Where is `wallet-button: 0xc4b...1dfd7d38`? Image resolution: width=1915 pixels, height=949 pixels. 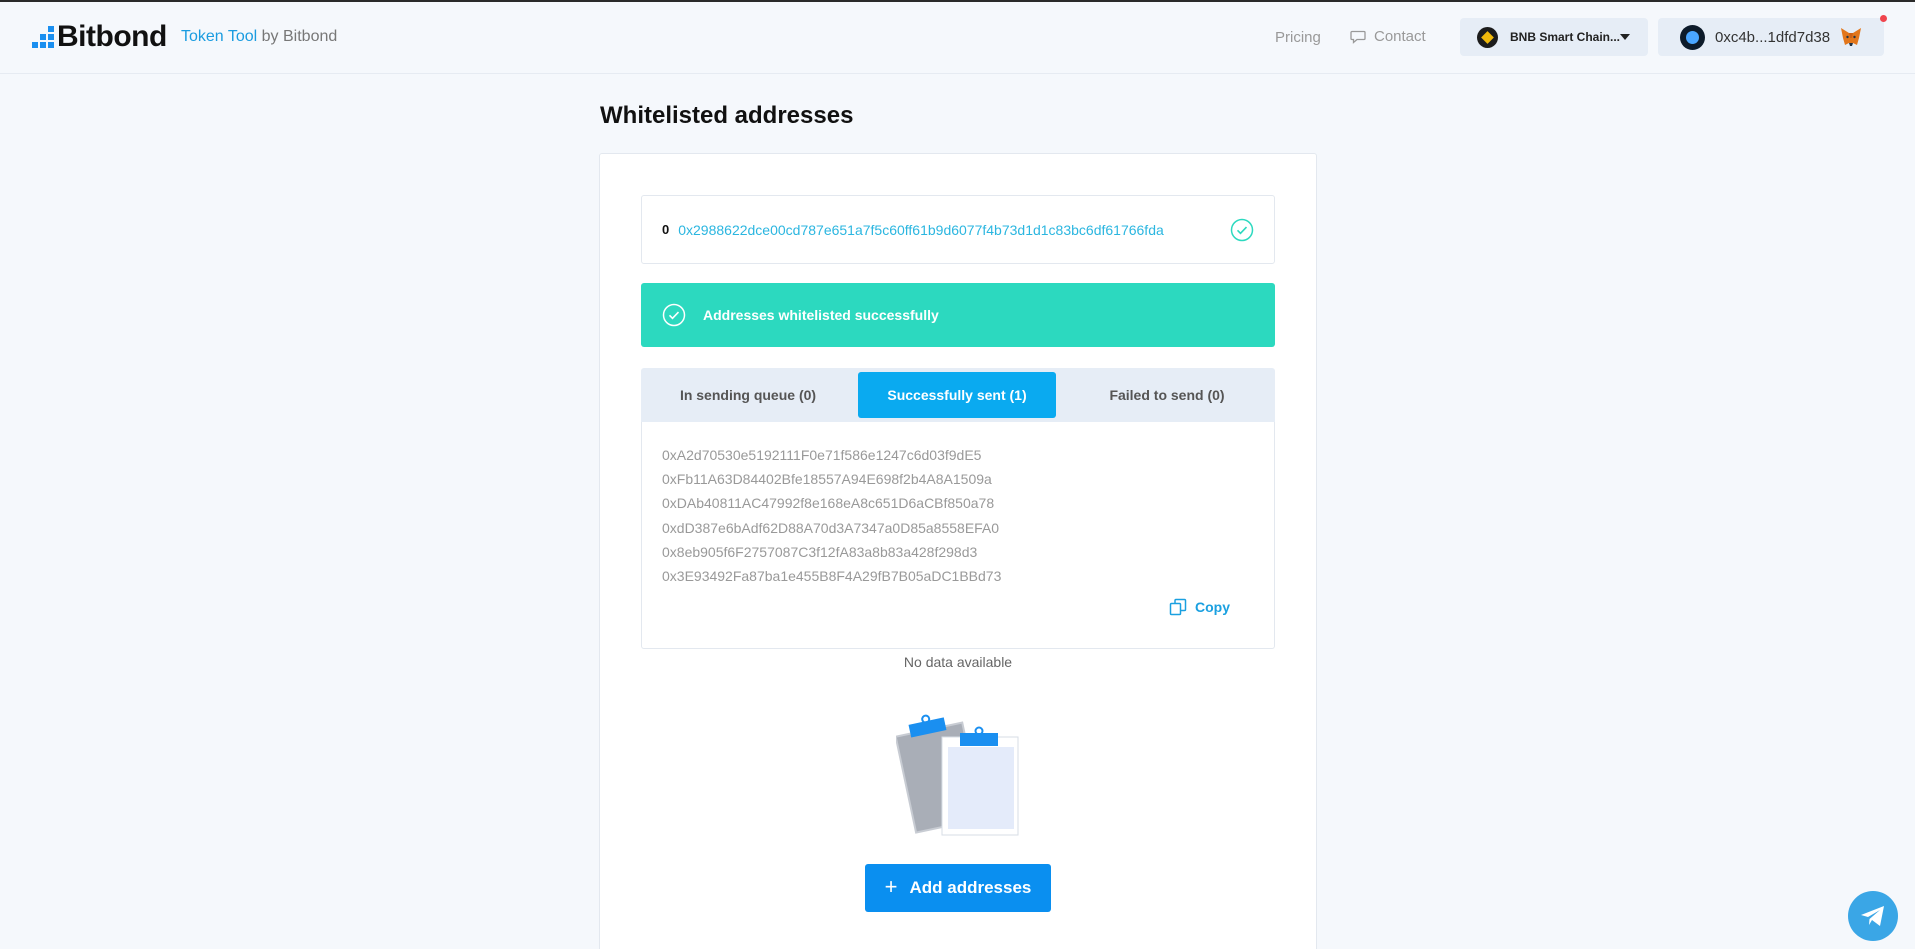 wallet-button: 0xc4b...1dfd7d38 is located at coordinates (1771, 37).